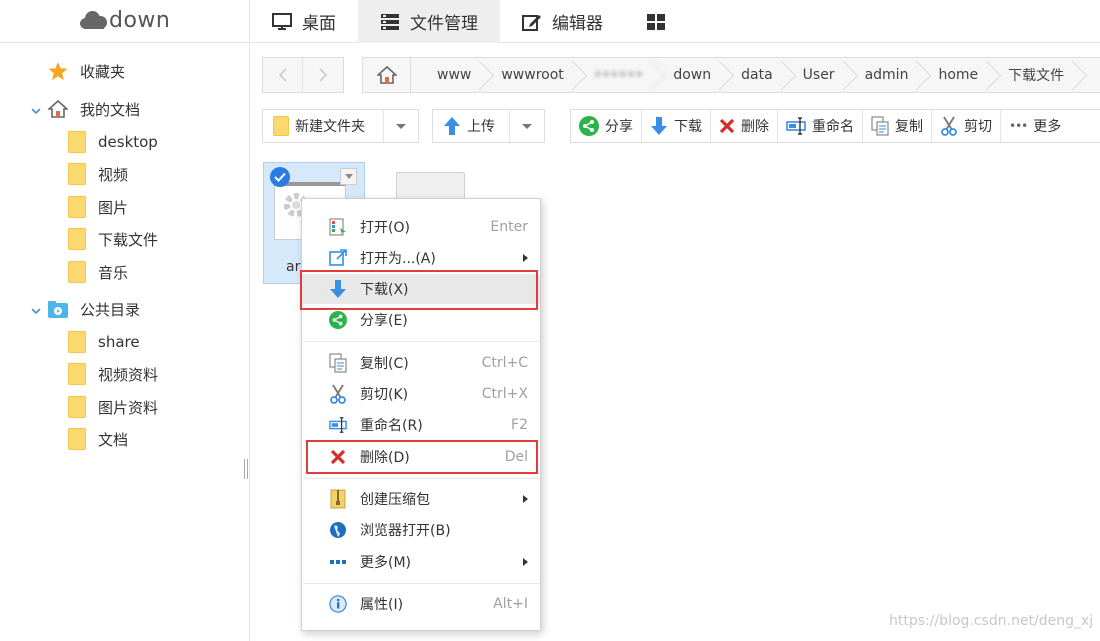 The image size is (1100, 641). Describe the element at coordinates (405, 531) in the screenshot. I see `menu-item-label: 浏览器打开(B)` at that location.